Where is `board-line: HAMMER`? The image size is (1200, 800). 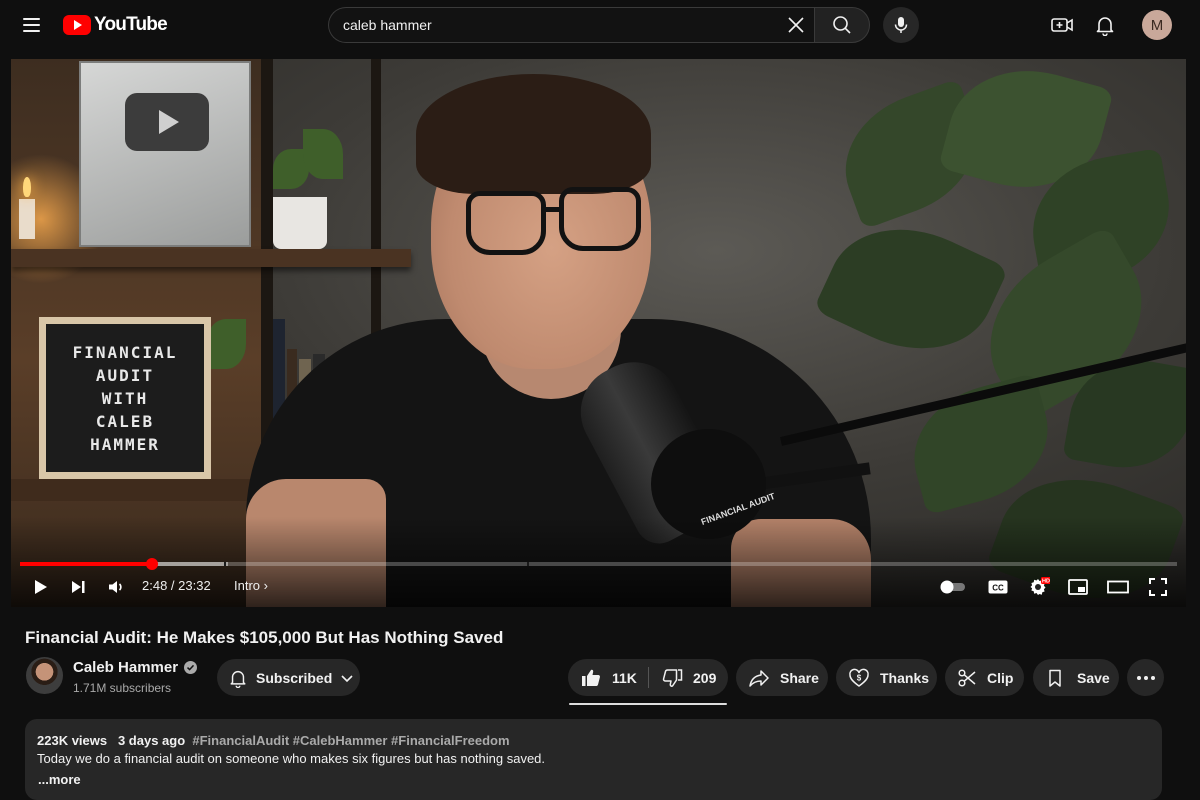
board-line: HAMMER is located at coordinates (125, 444).